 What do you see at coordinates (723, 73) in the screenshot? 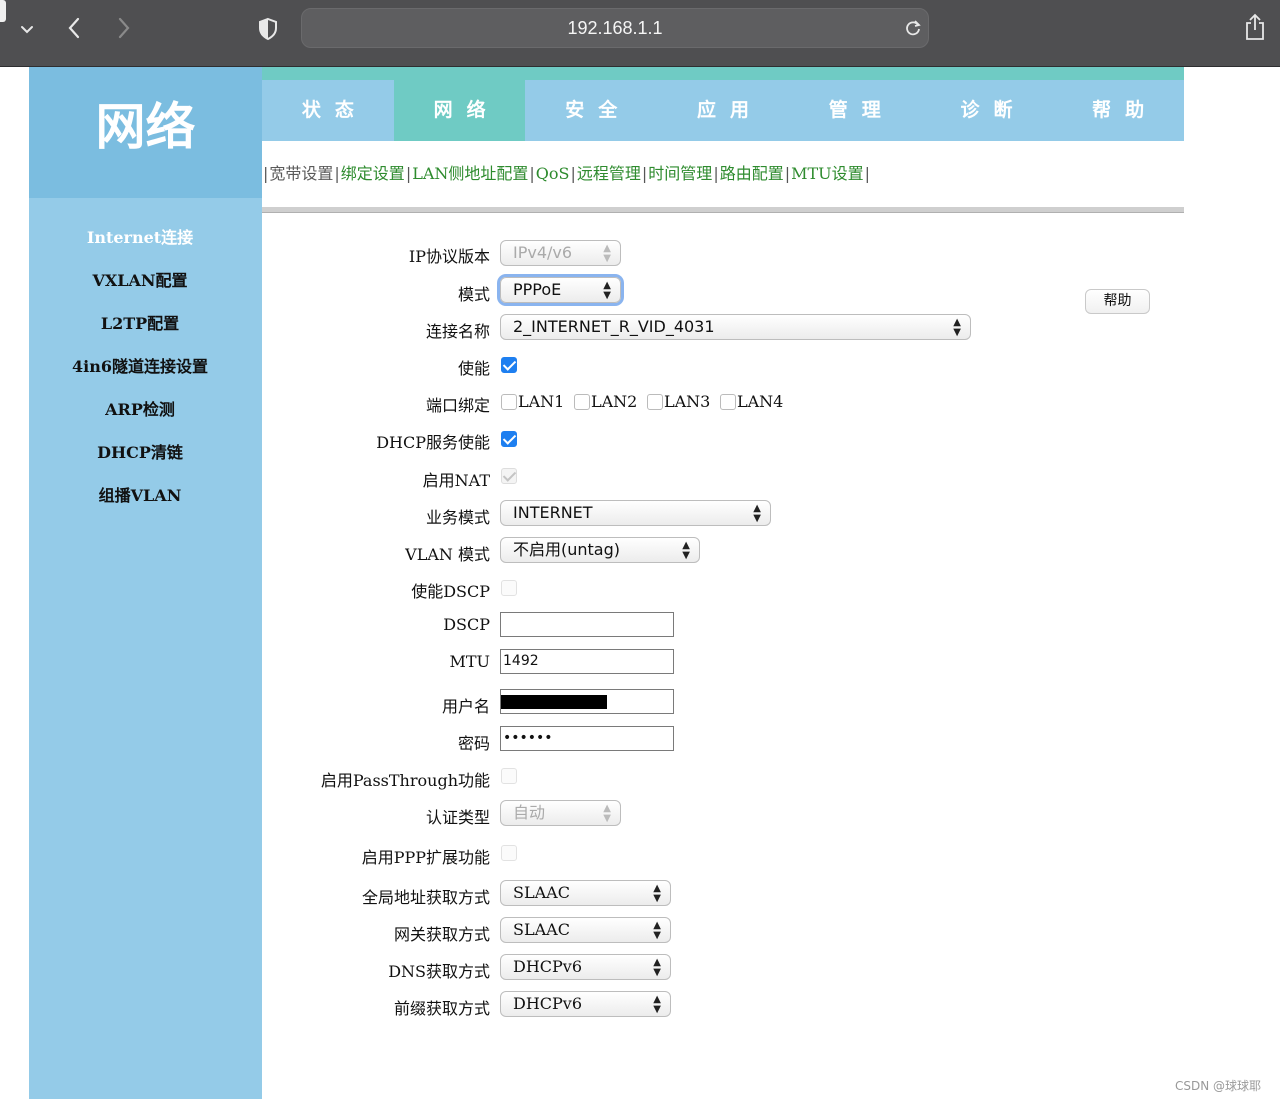
I see `nav-top-strip` at bounding box center [723, 73].